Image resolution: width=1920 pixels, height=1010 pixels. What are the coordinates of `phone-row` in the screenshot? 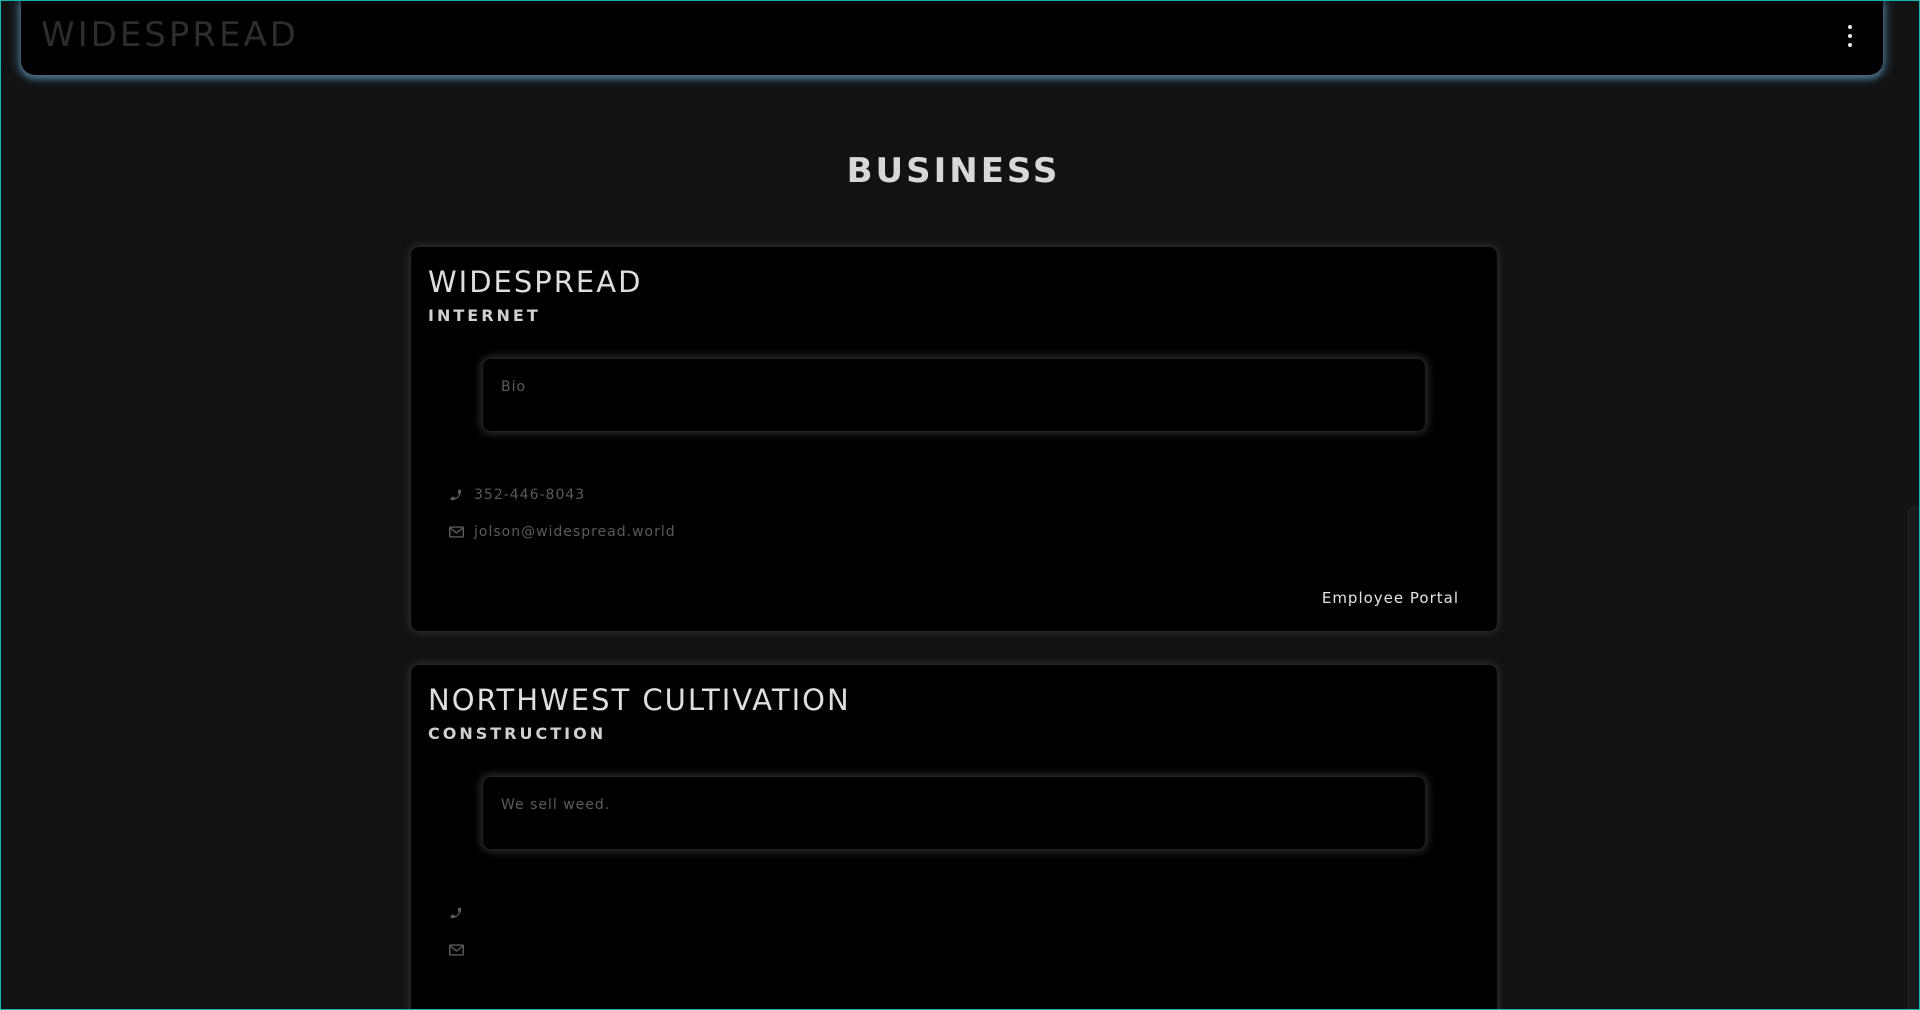 It's located at (461, 913).